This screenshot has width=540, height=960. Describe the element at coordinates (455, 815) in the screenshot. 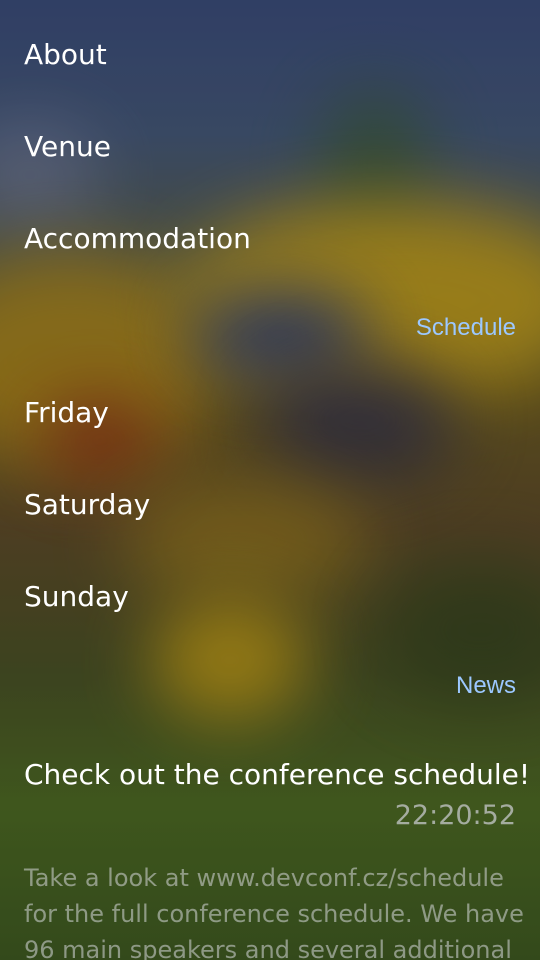

I see `news-item-time: 22:20:52` at that location.